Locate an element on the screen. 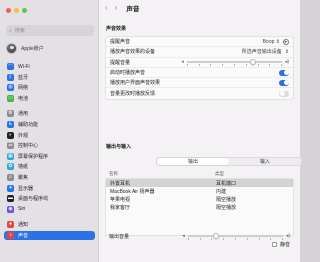  sidebar-item: ✿ 墙纸 is located at coordinates (49, 166).